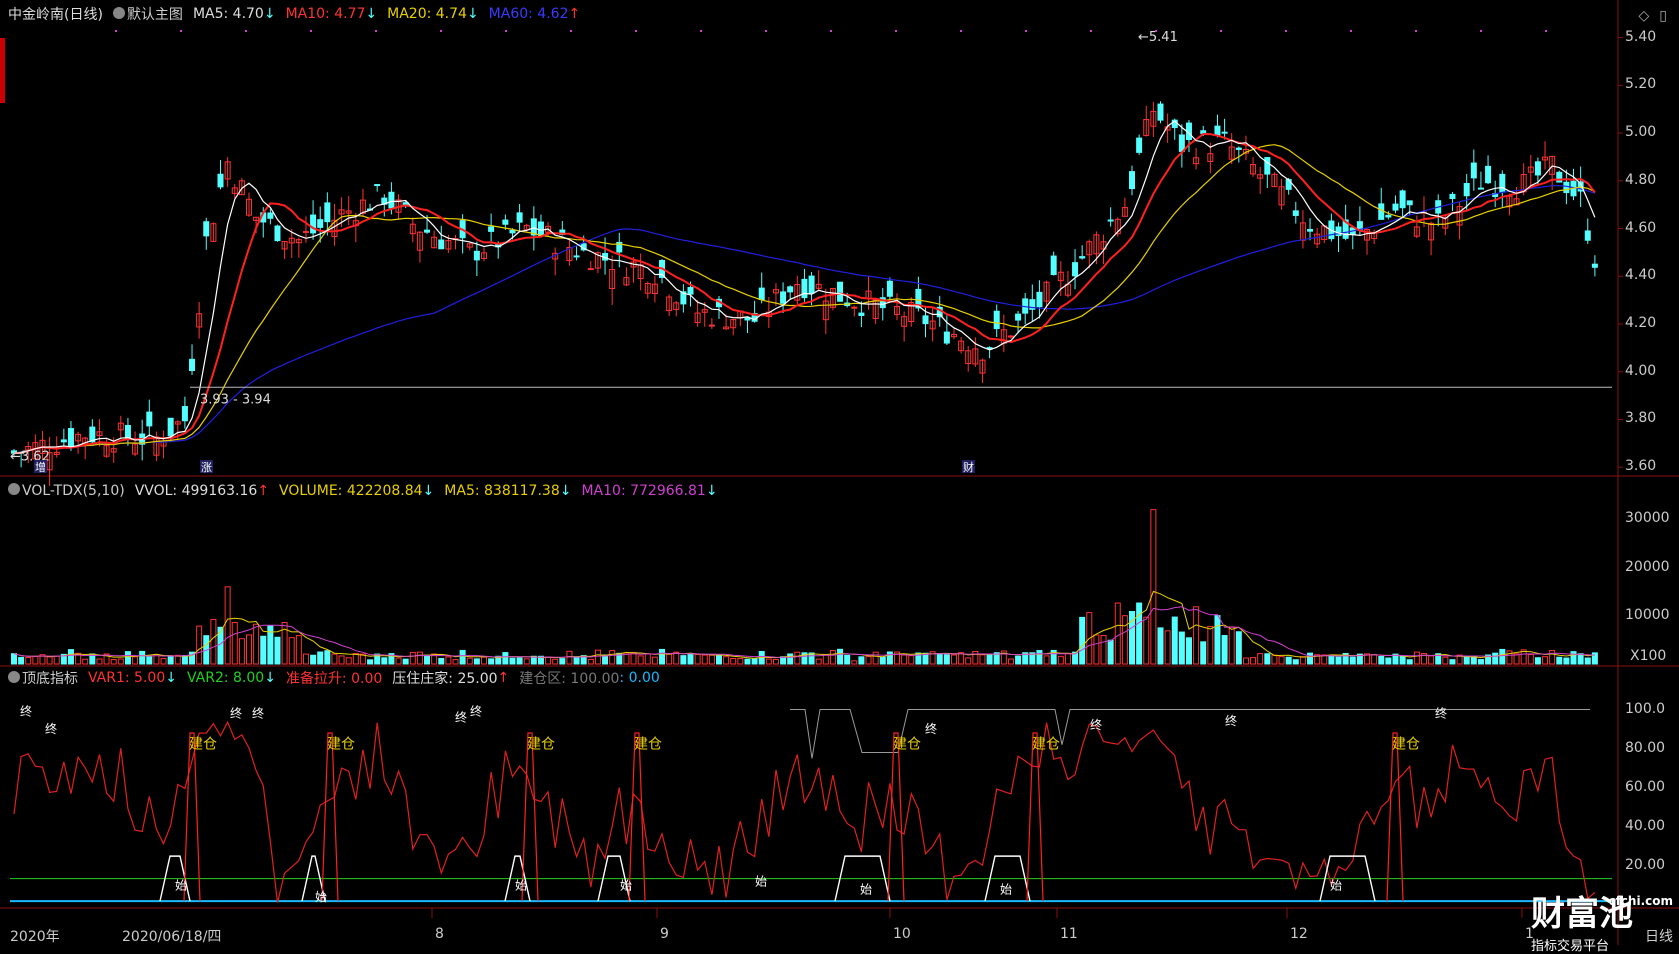 The image size is (1679, 954). What do you see at coordinates (1647, 566) in the screenshot?
I see `volume-tick: 20000` at bounding box center [1647, 566].